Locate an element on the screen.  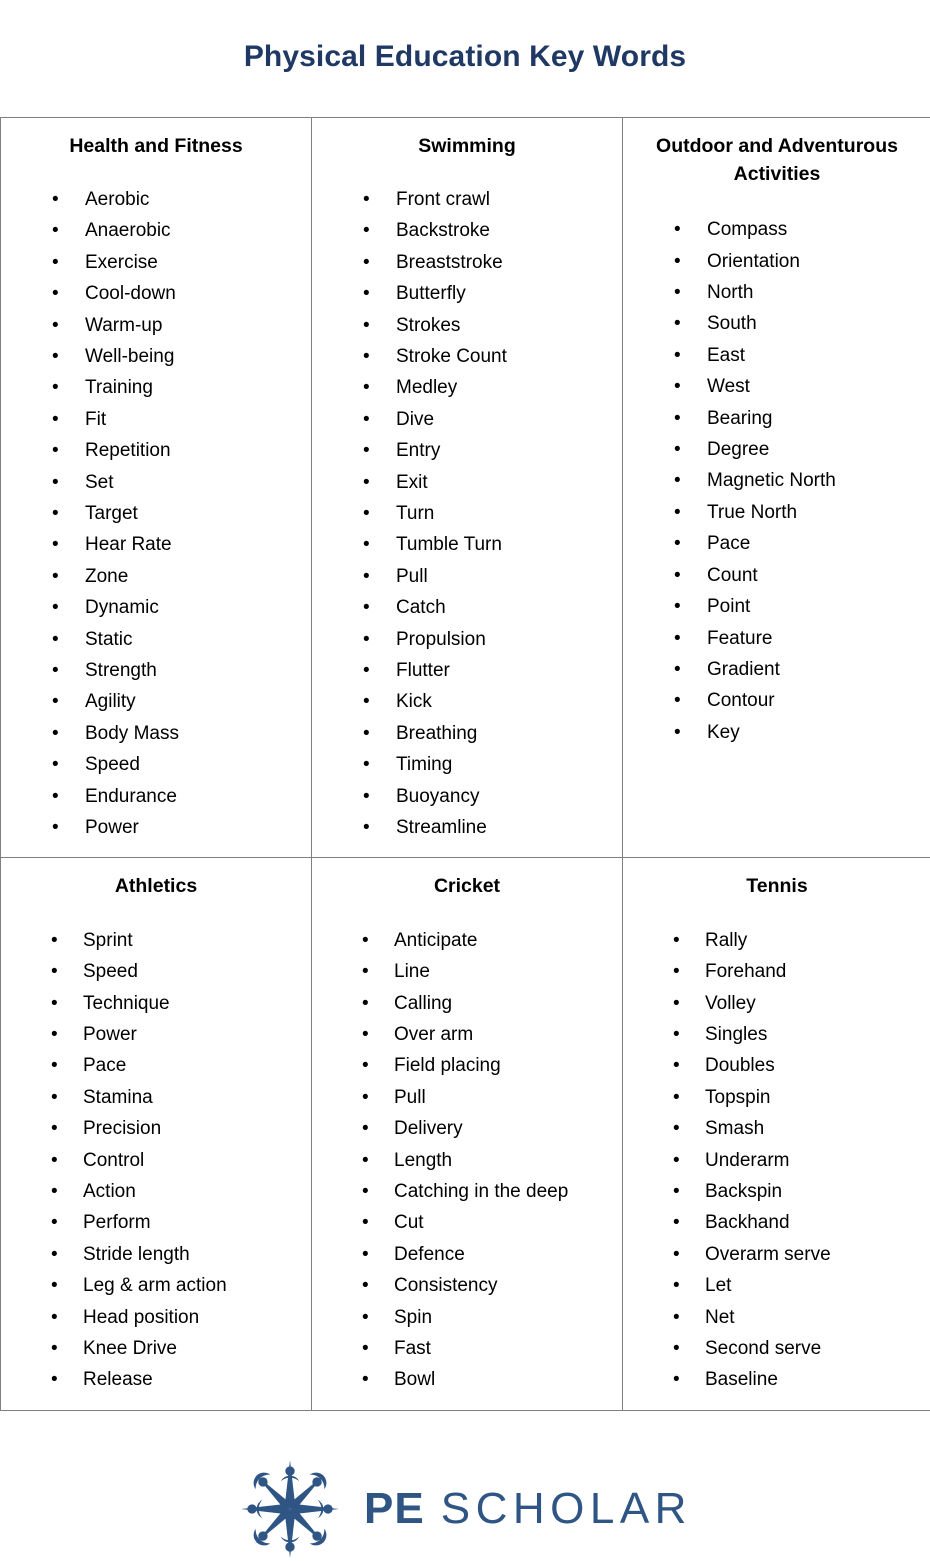
list-item-label: Butterfly is located at coordinates (431, 293).